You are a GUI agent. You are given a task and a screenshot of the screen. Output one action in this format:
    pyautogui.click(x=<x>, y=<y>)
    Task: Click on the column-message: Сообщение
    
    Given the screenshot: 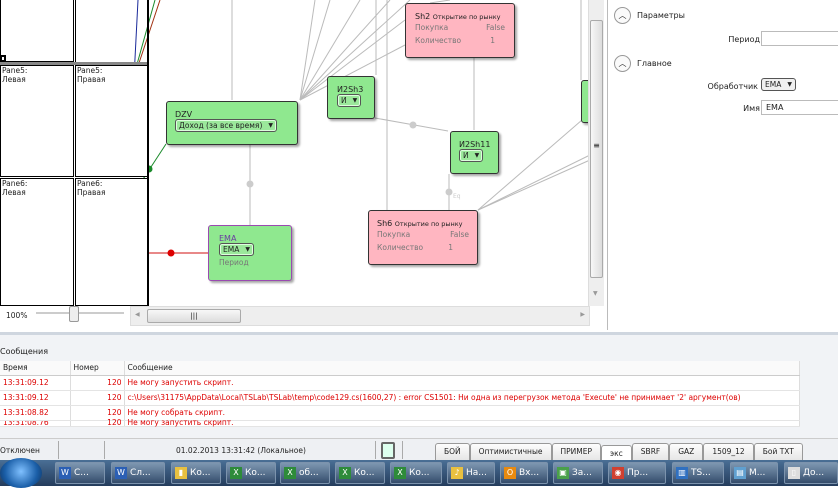 What is the action you would take?
    pyautogui.click(x=462, y=368)
    